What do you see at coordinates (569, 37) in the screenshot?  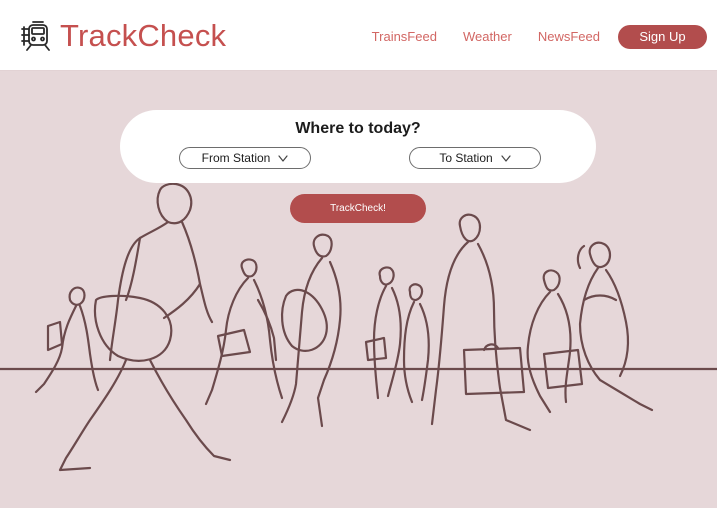 I see `nav-link-newsfeed: NewsFeed` at bounding box center [569, 37].